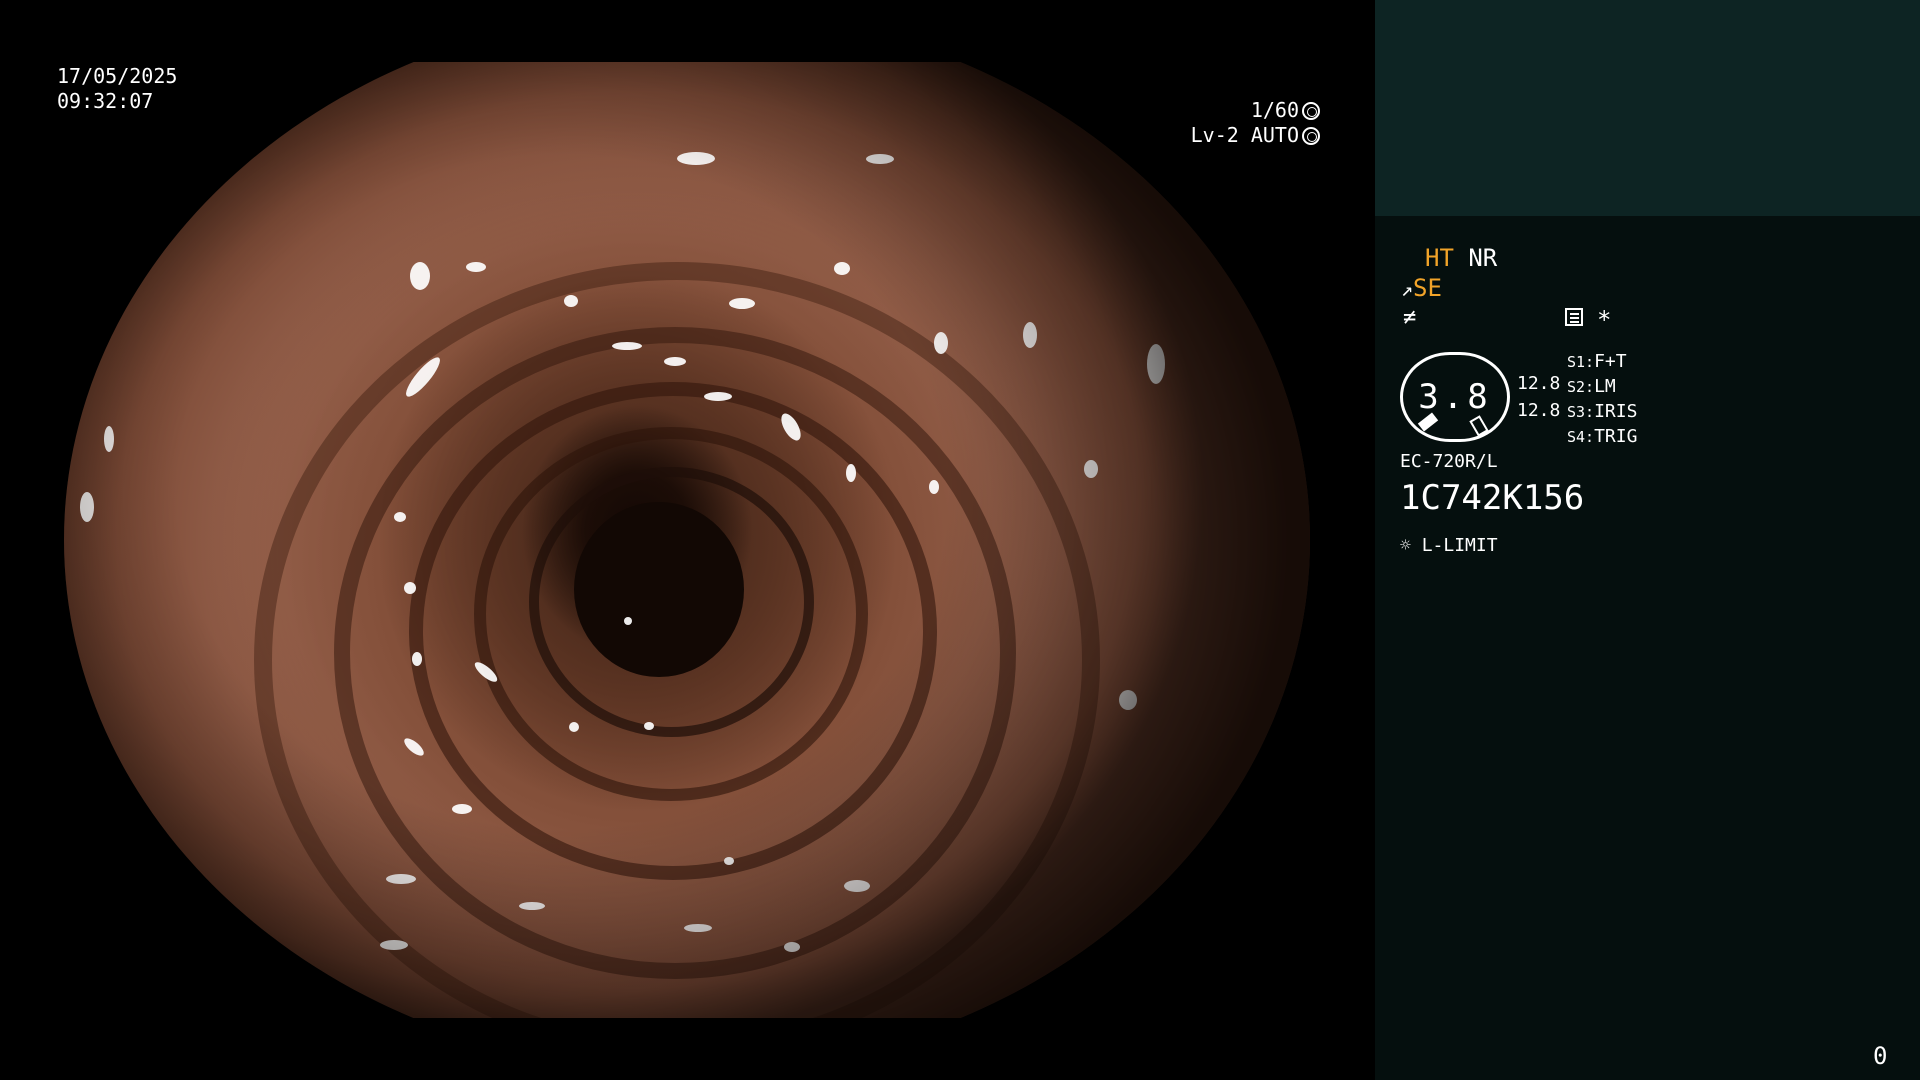  Describe the element at coordinates (1610, 361) in the screenshot. I see `switch-value: F+T` at that location.